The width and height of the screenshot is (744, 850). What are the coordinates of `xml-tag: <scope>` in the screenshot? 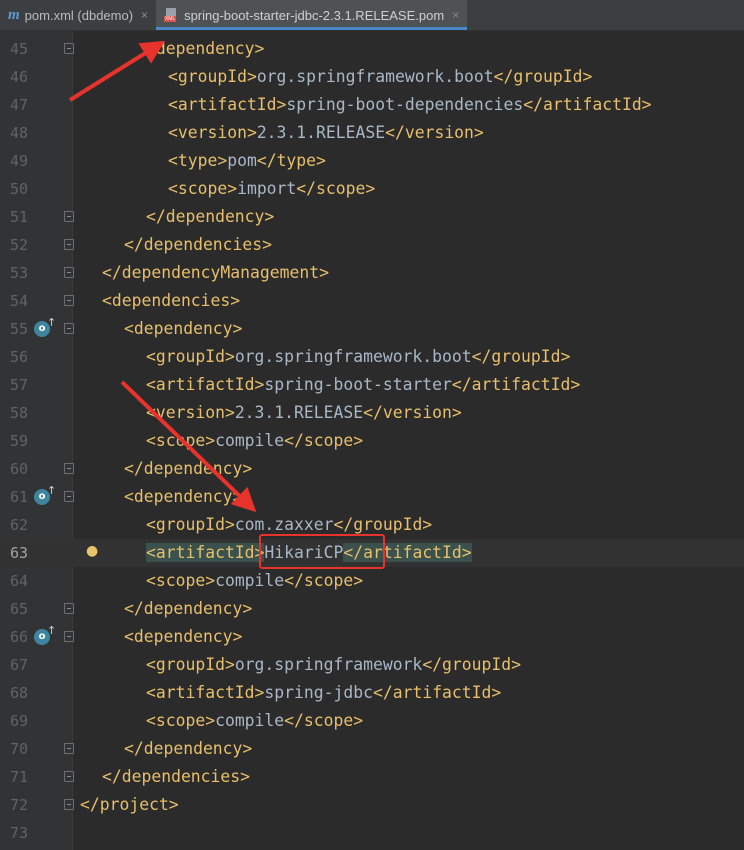 It's located at (181, 720).